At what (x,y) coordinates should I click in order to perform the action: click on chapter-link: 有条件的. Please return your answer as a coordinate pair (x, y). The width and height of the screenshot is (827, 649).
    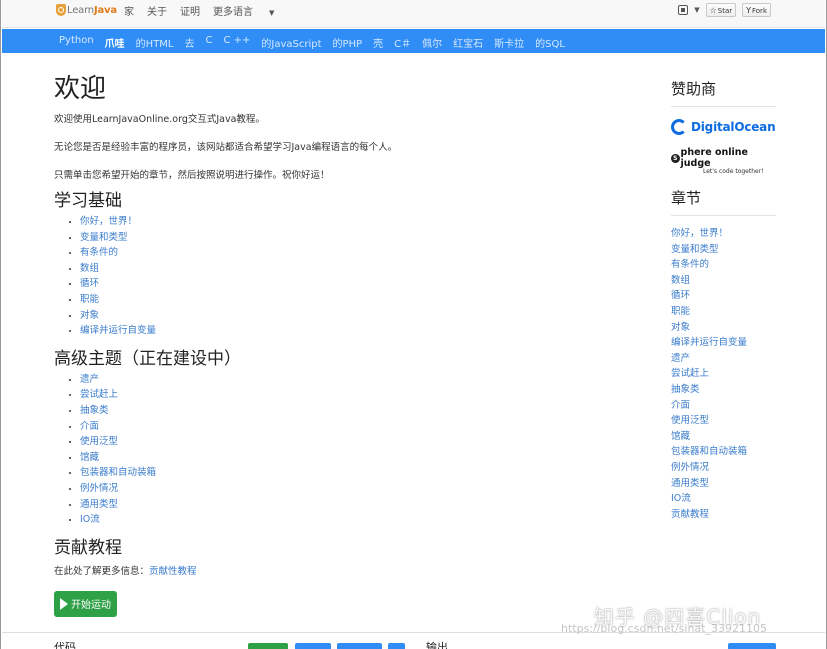
    Looking at the image, I should click on (723, 265).